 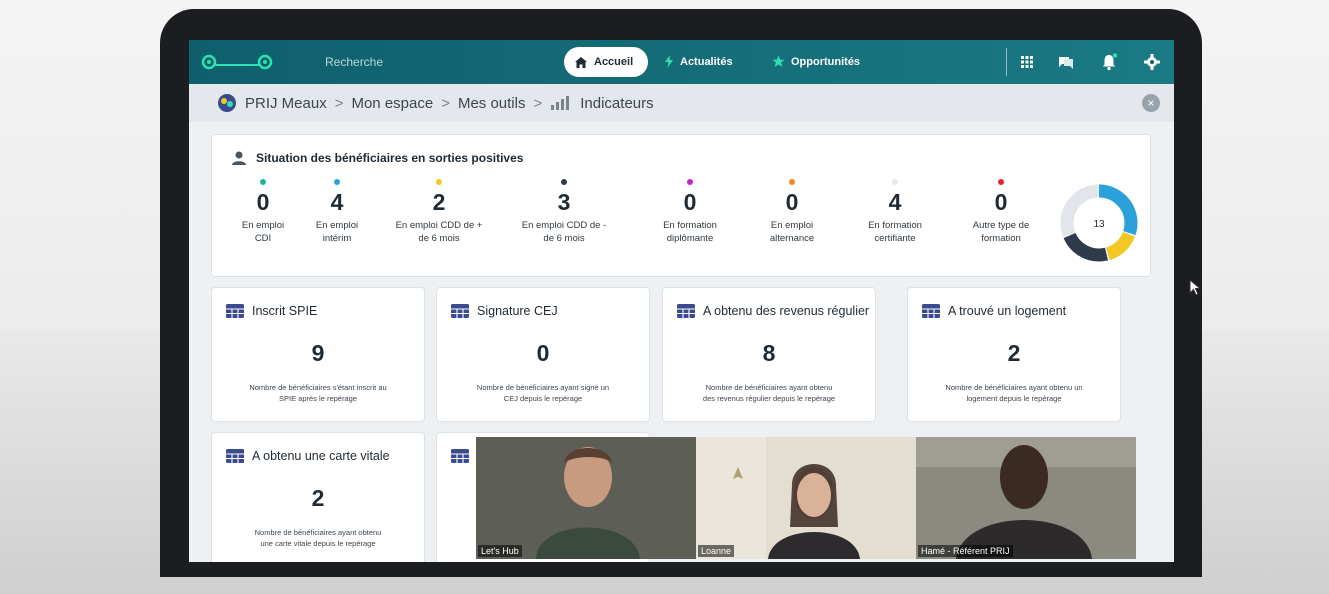 I want to click on close-icon: ×, so click(x=1151, y=103).